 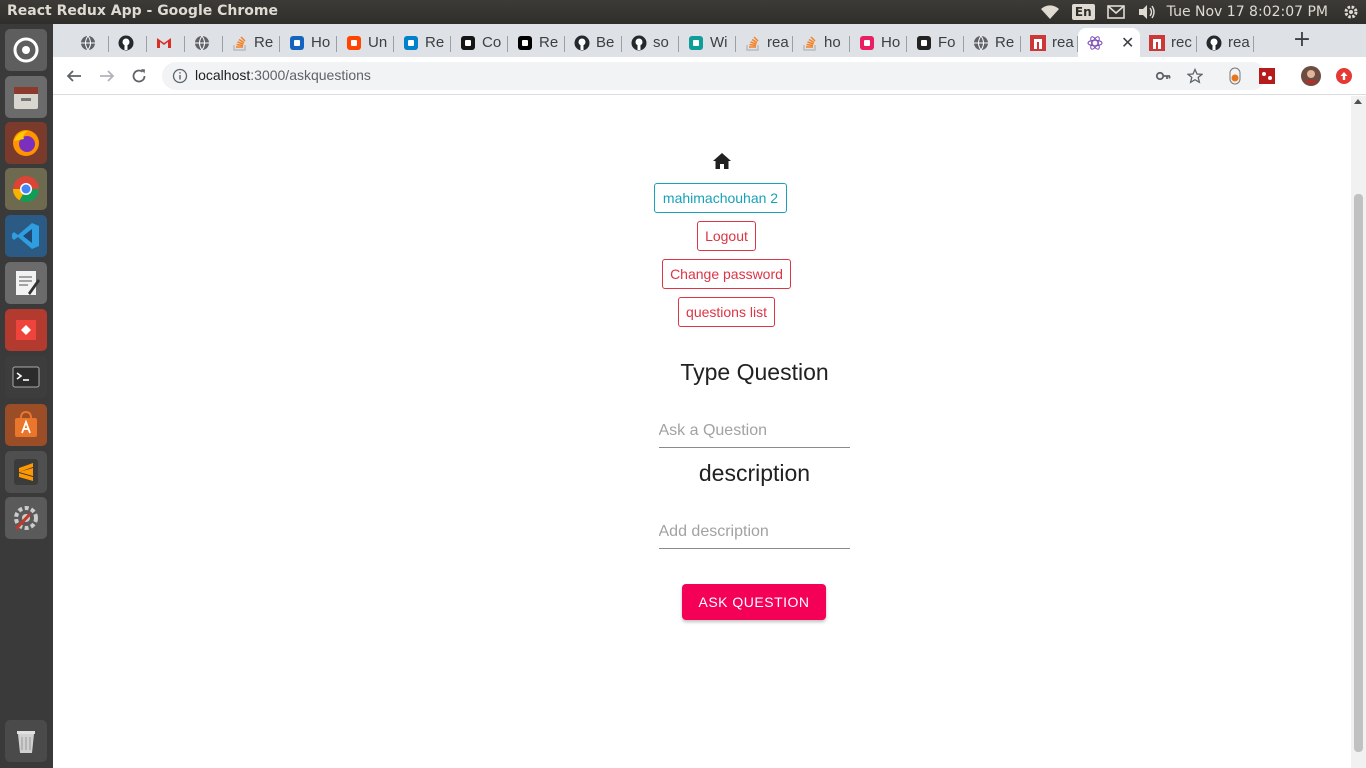 I want to click on ubuntu-launcher, so click(x=26, y=396).